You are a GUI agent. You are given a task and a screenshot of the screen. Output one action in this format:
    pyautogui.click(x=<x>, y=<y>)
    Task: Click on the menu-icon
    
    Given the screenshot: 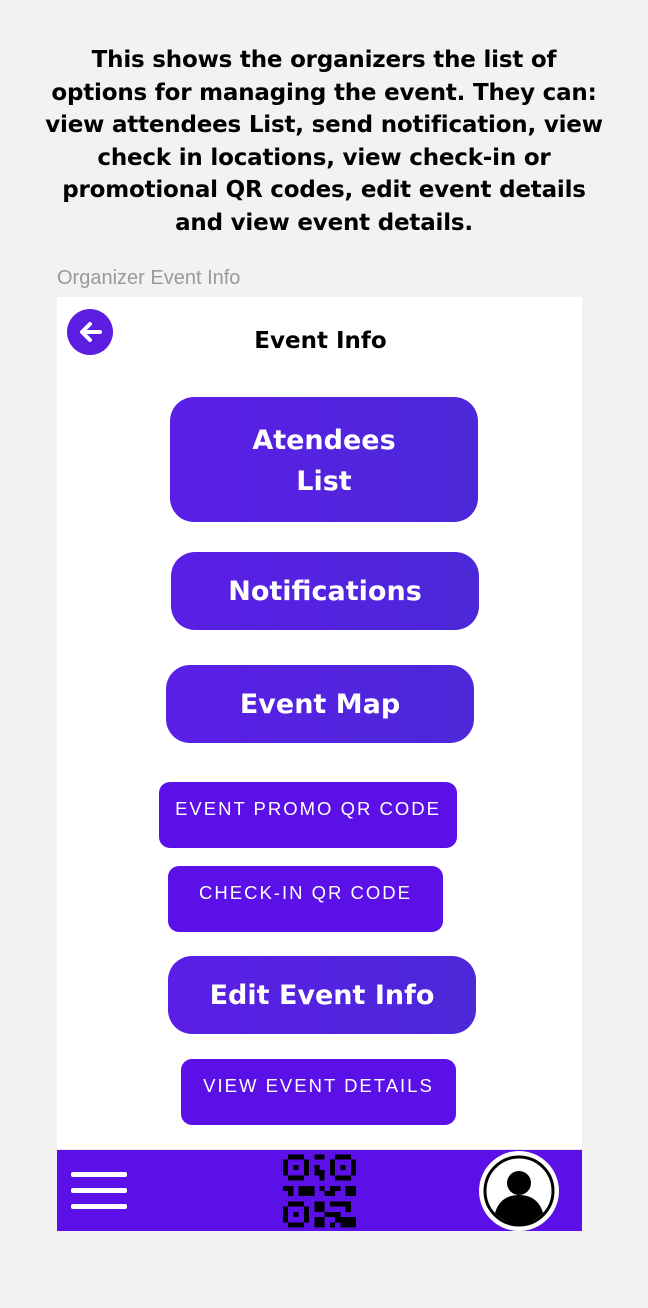 What is the action you would take?
    pyautogui.click(x=99, y=1191)
    